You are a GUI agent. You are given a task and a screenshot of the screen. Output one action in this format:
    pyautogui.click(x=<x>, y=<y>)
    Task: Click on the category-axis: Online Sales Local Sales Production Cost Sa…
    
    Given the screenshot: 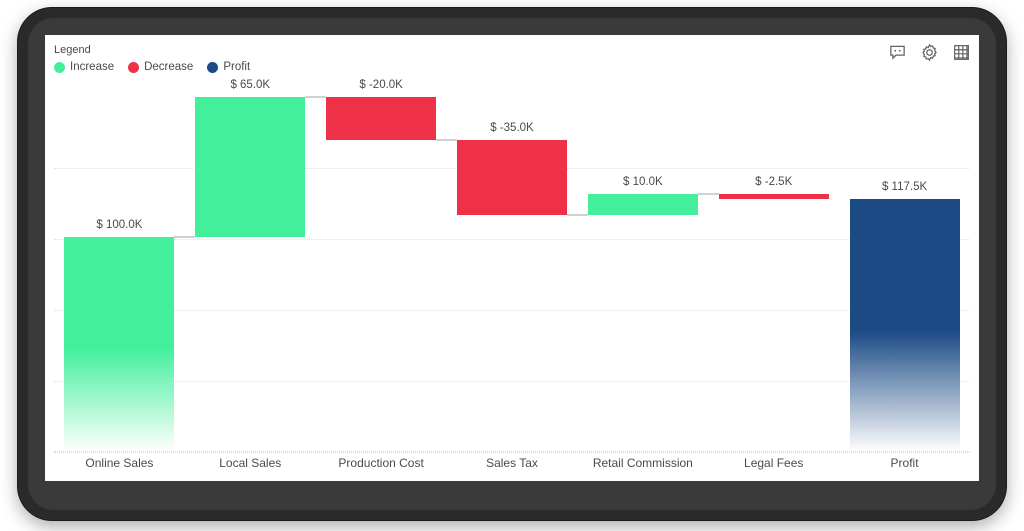 What is the action you would take?
    pyautogui.click(x=512, y=468)
    